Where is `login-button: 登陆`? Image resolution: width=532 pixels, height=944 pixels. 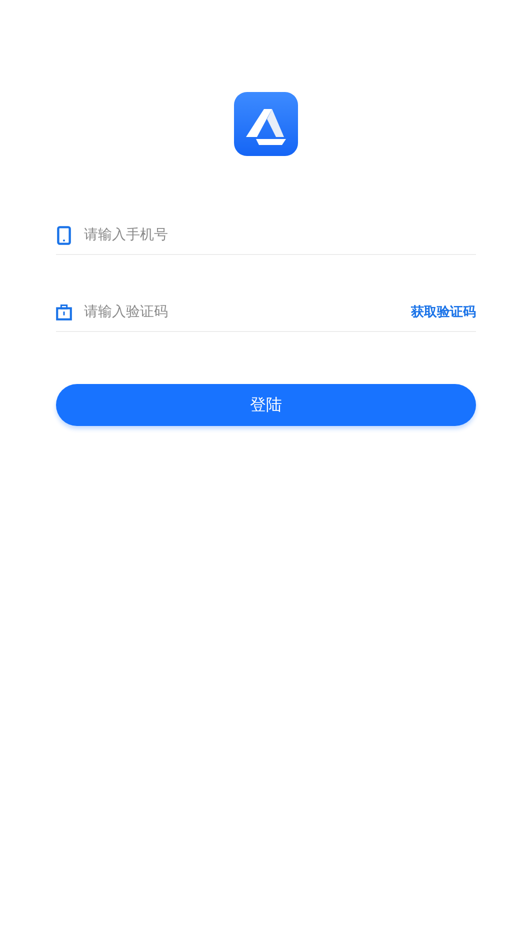
login-button: 登陆 is located at coordinates (266, 405).